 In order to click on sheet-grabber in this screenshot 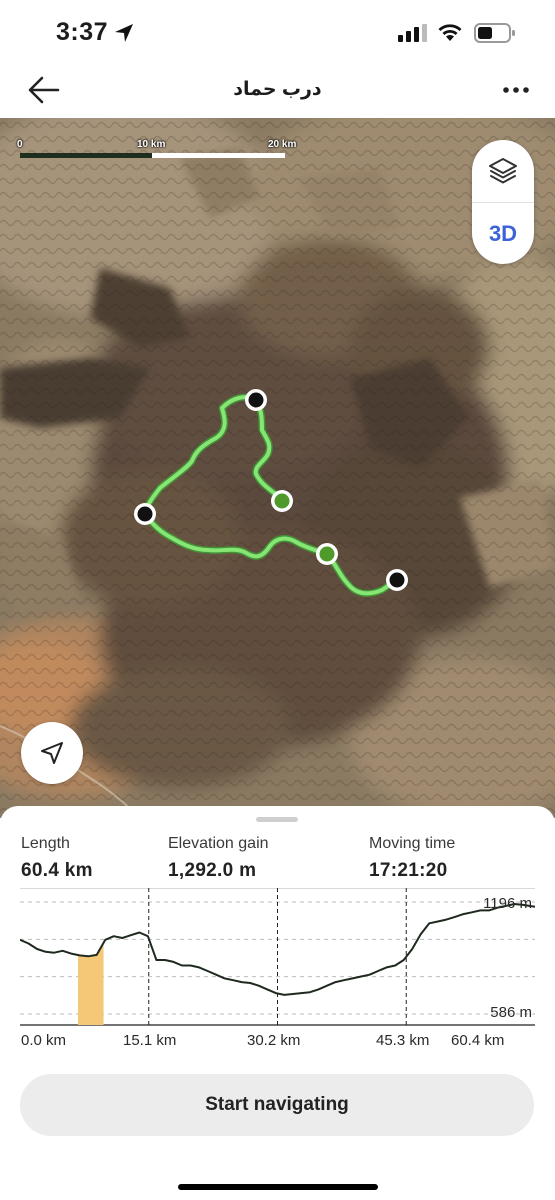, I will do `click(277, 819)`.